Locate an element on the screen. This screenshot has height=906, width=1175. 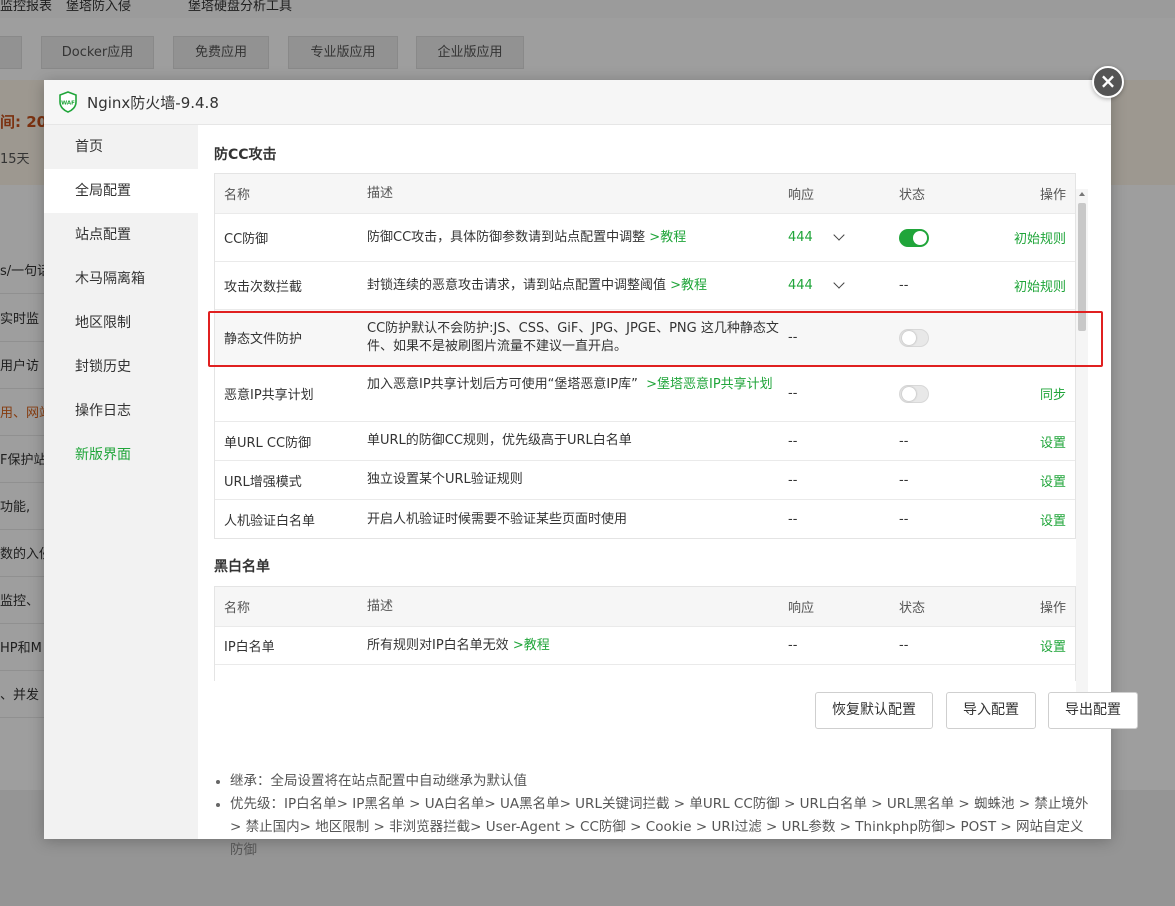
ip-share-link: >堡塔恶意IP共享计划 is located at coordinates (709, 384).